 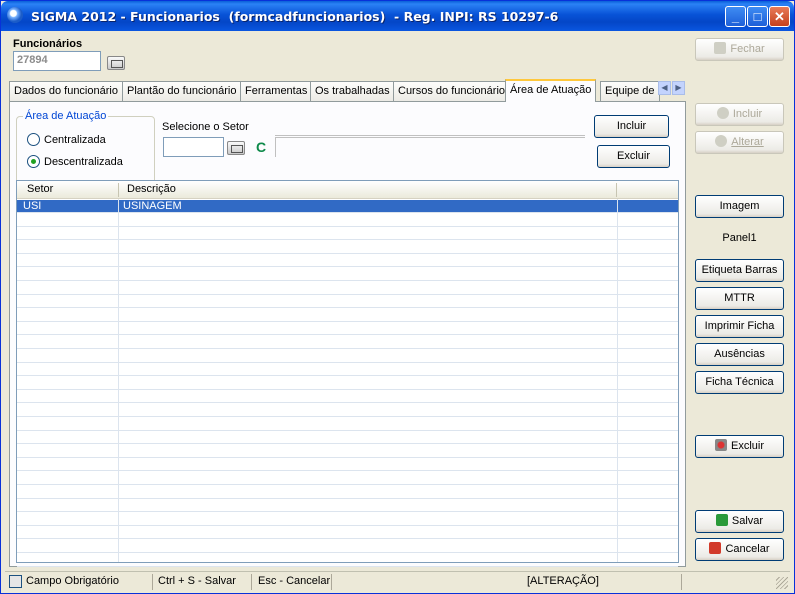 What do you see at coordinates (551, 90) in the screenshot?
I see `tab-area-atuacao: Área de Atuação` at bounding box center [551, 90].